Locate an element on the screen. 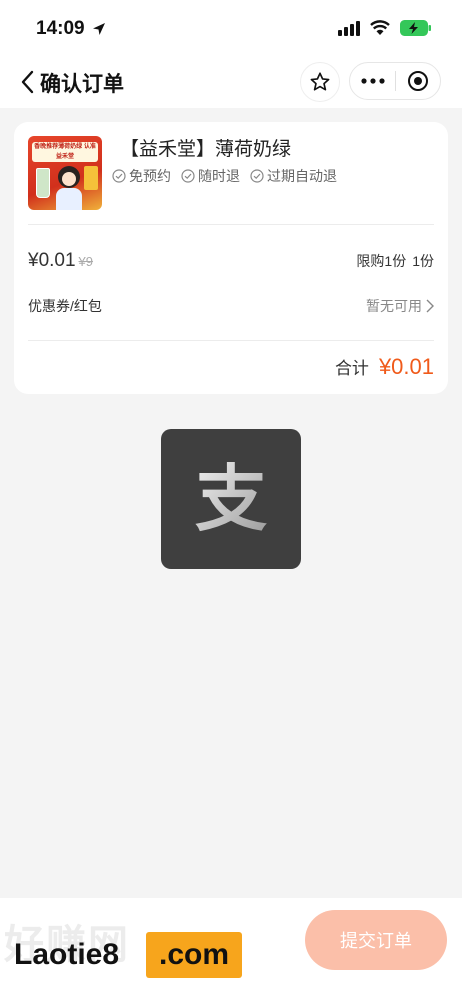 Image resolution: width=462 pixels, height=999 pixels. page-title: 确认订单 is located at coordinates (82, 84).